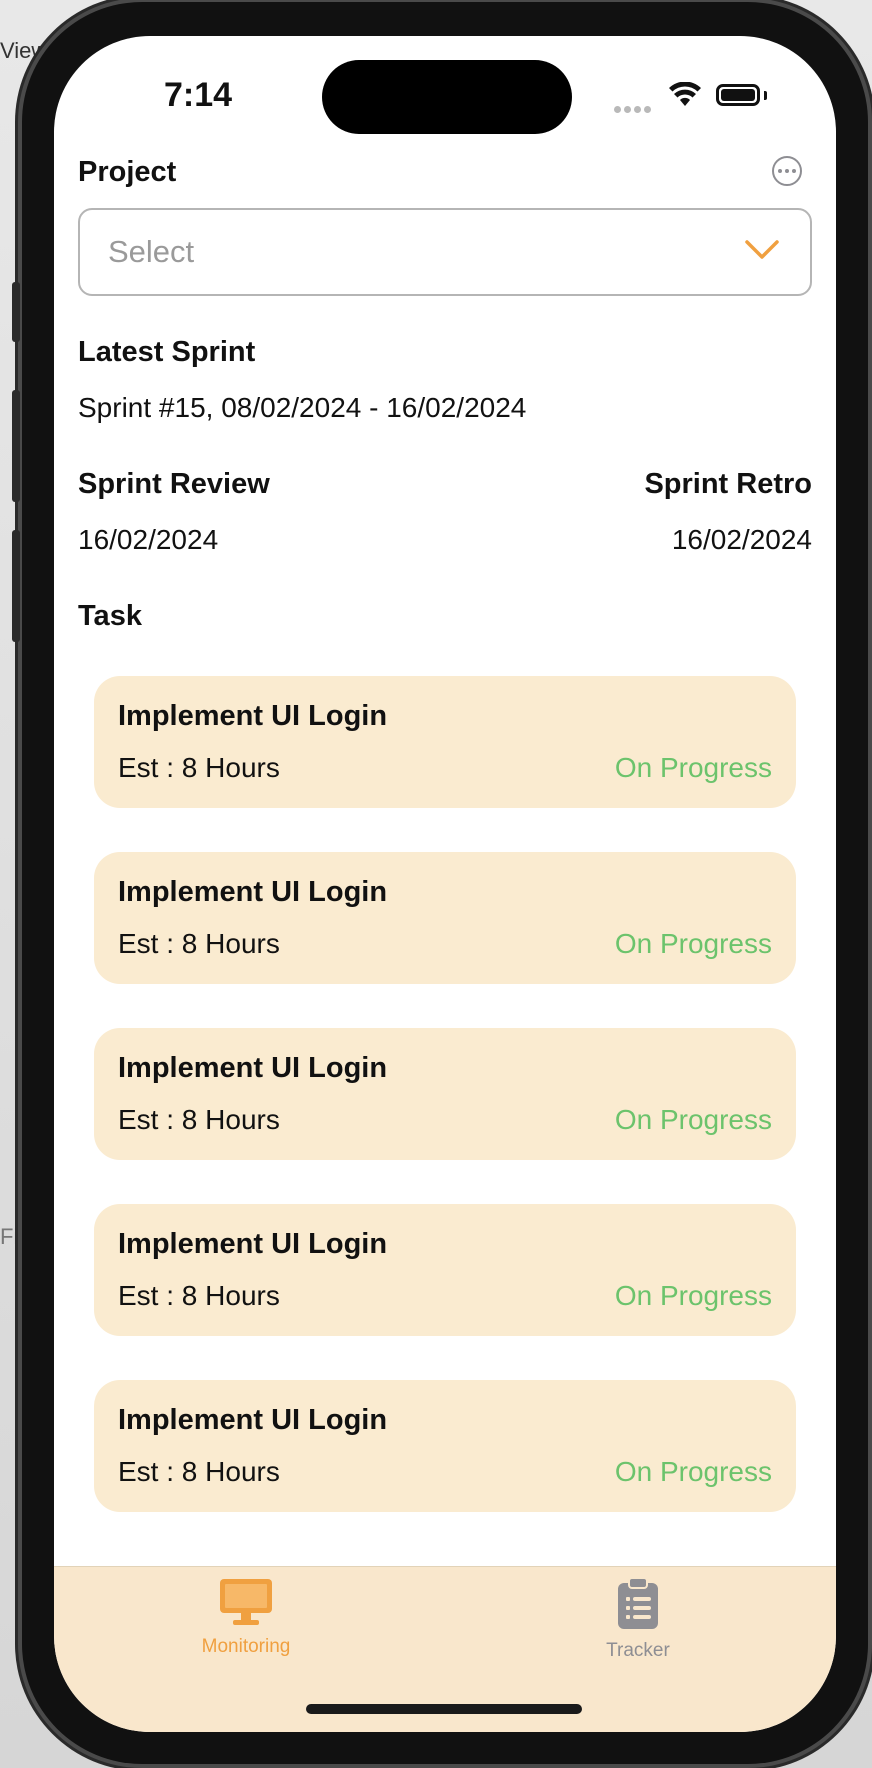 The height and width of the screenshot is (1768, 872). What do you see at coordinates (765, 95) in the screenshot?
I see `battery-tip` at bounding box center [765, 95].